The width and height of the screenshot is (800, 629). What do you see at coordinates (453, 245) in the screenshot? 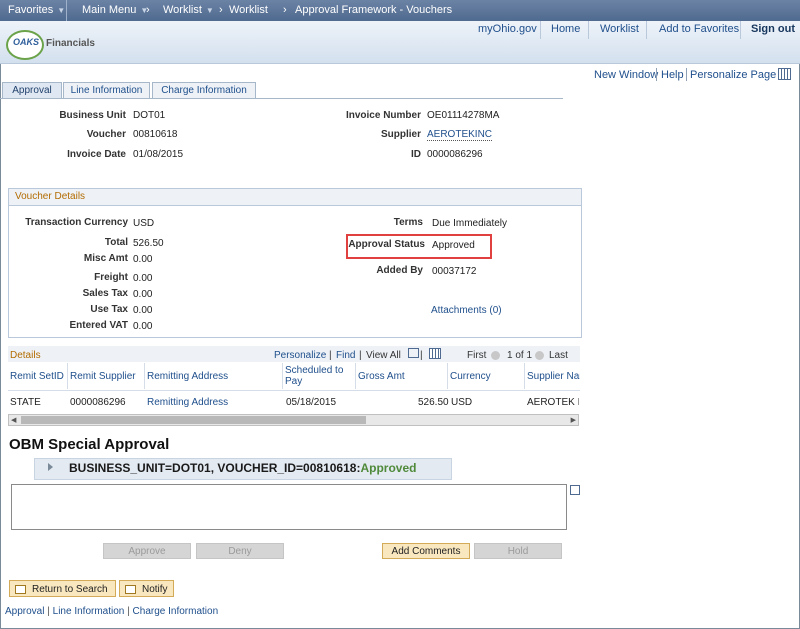
I see `approval-status-value: Approved` at bounding box center [453, 245].